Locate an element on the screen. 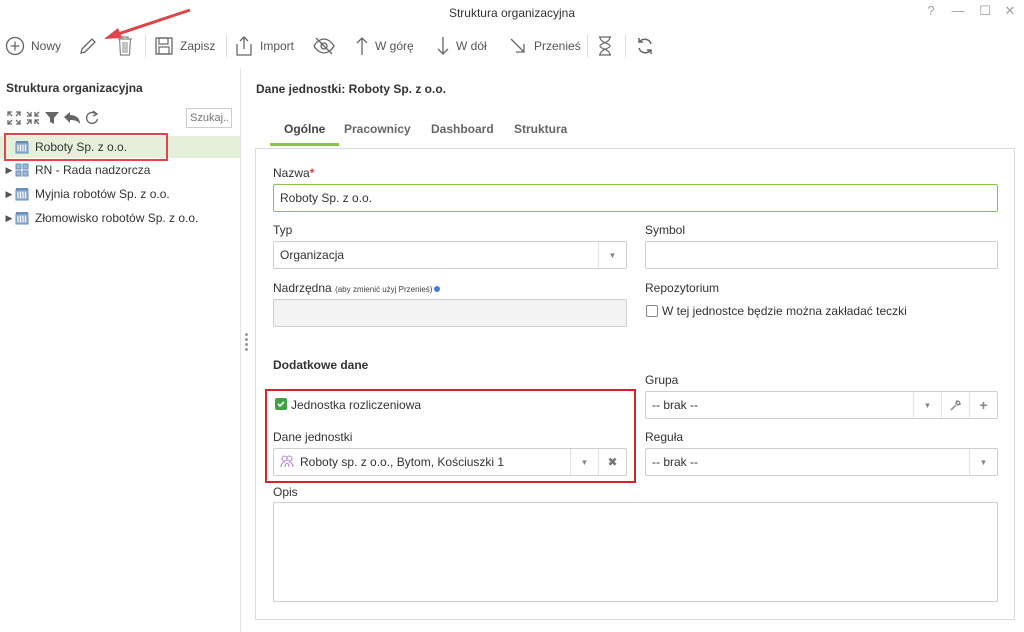 This screenshot has height=632, width=1024. name-input: Roboty Sp. z o.o. is located at coordinates (635, 198).